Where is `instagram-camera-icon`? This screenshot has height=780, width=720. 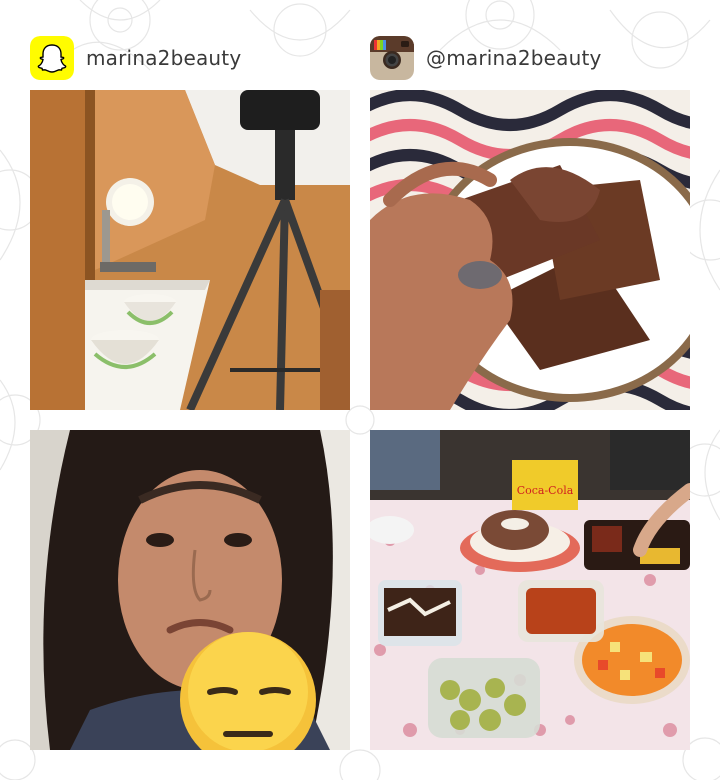 instagram-camera-icon is located at coordinates (392, 58).